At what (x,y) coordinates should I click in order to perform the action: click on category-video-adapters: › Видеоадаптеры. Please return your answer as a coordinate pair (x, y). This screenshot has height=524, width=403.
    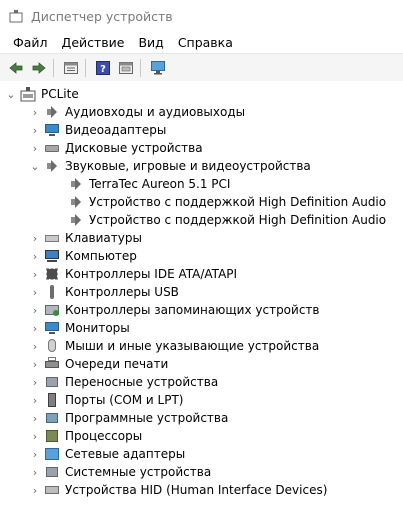
    Looking at the image, I should click on (98, 130).